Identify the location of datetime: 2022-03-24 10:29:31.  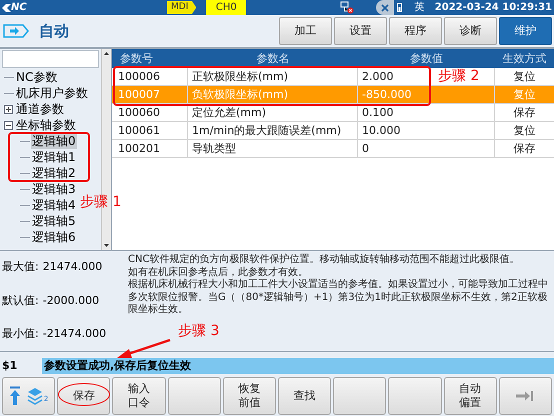
(493, 7).